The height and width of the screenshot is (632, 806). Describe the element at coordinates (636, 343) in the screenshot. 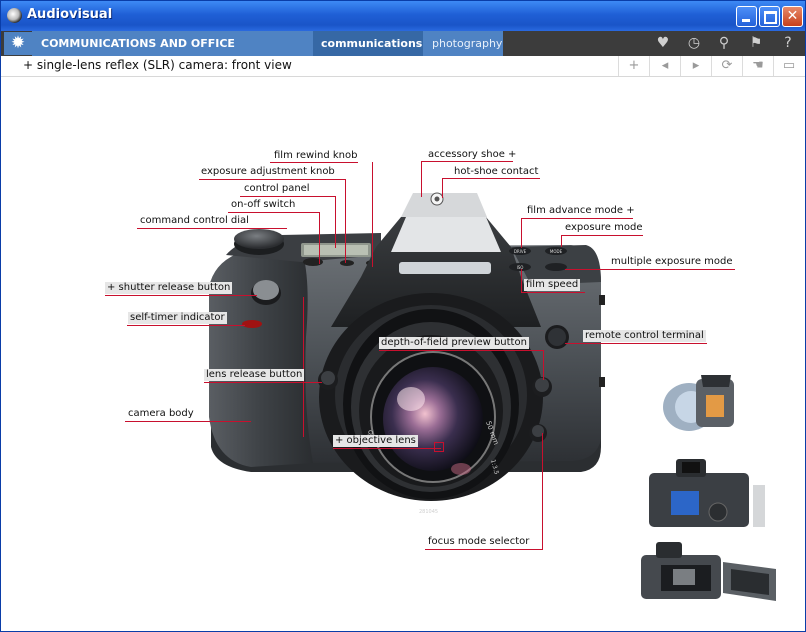

I see `leader-remote-terminal` at that location.